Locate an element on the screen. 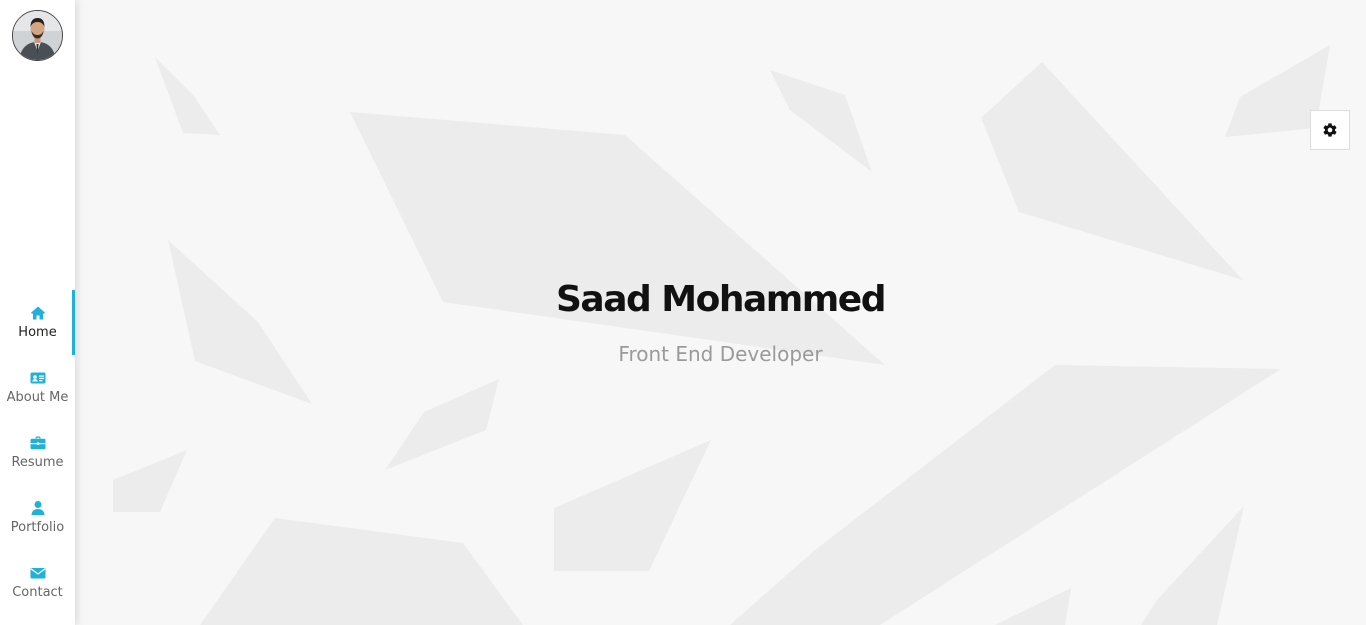 Image resolution: width=1366 pixels, height=625 pixels. nav-label-resume: Resume is located at coordinates (37, 462).